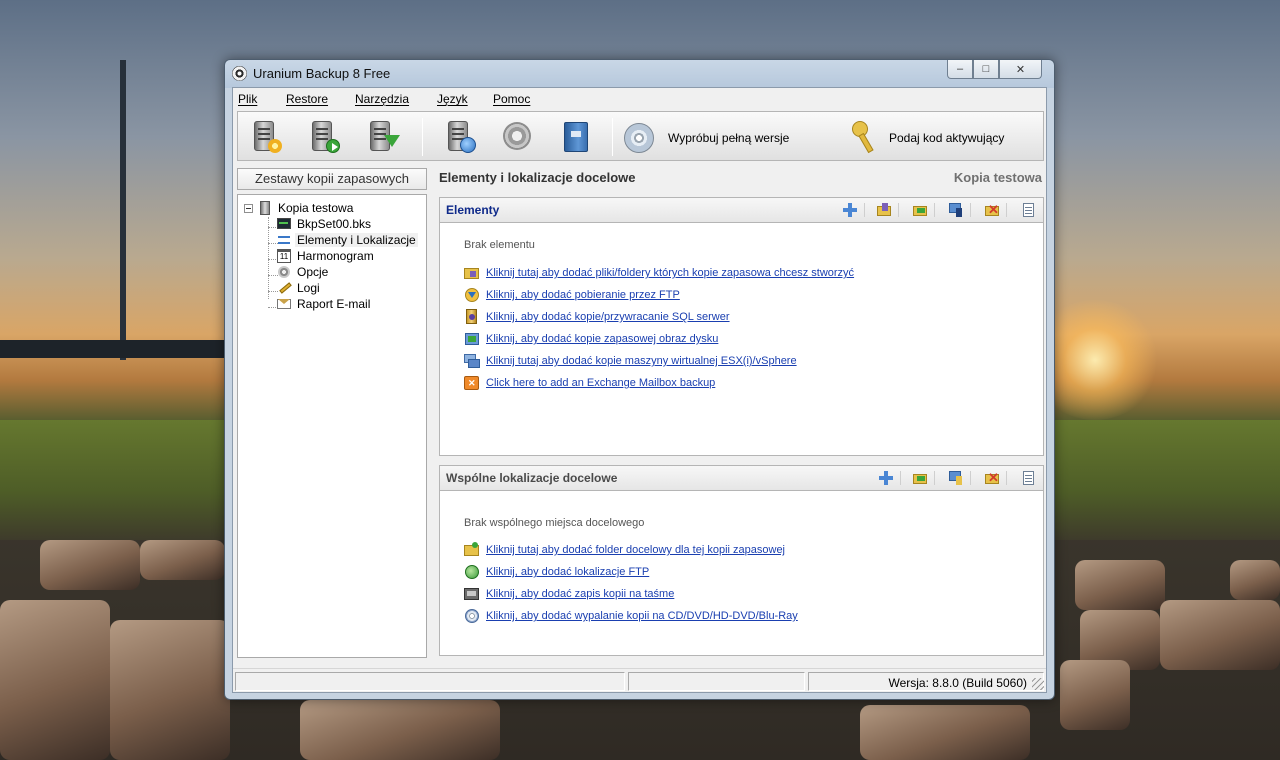 The height and width of the screenshot is (760, 1280). What do you see at coordinates (247, 99) in the screenshot?
I see `menu-plik: Plik` at bounding box center [247, 99].